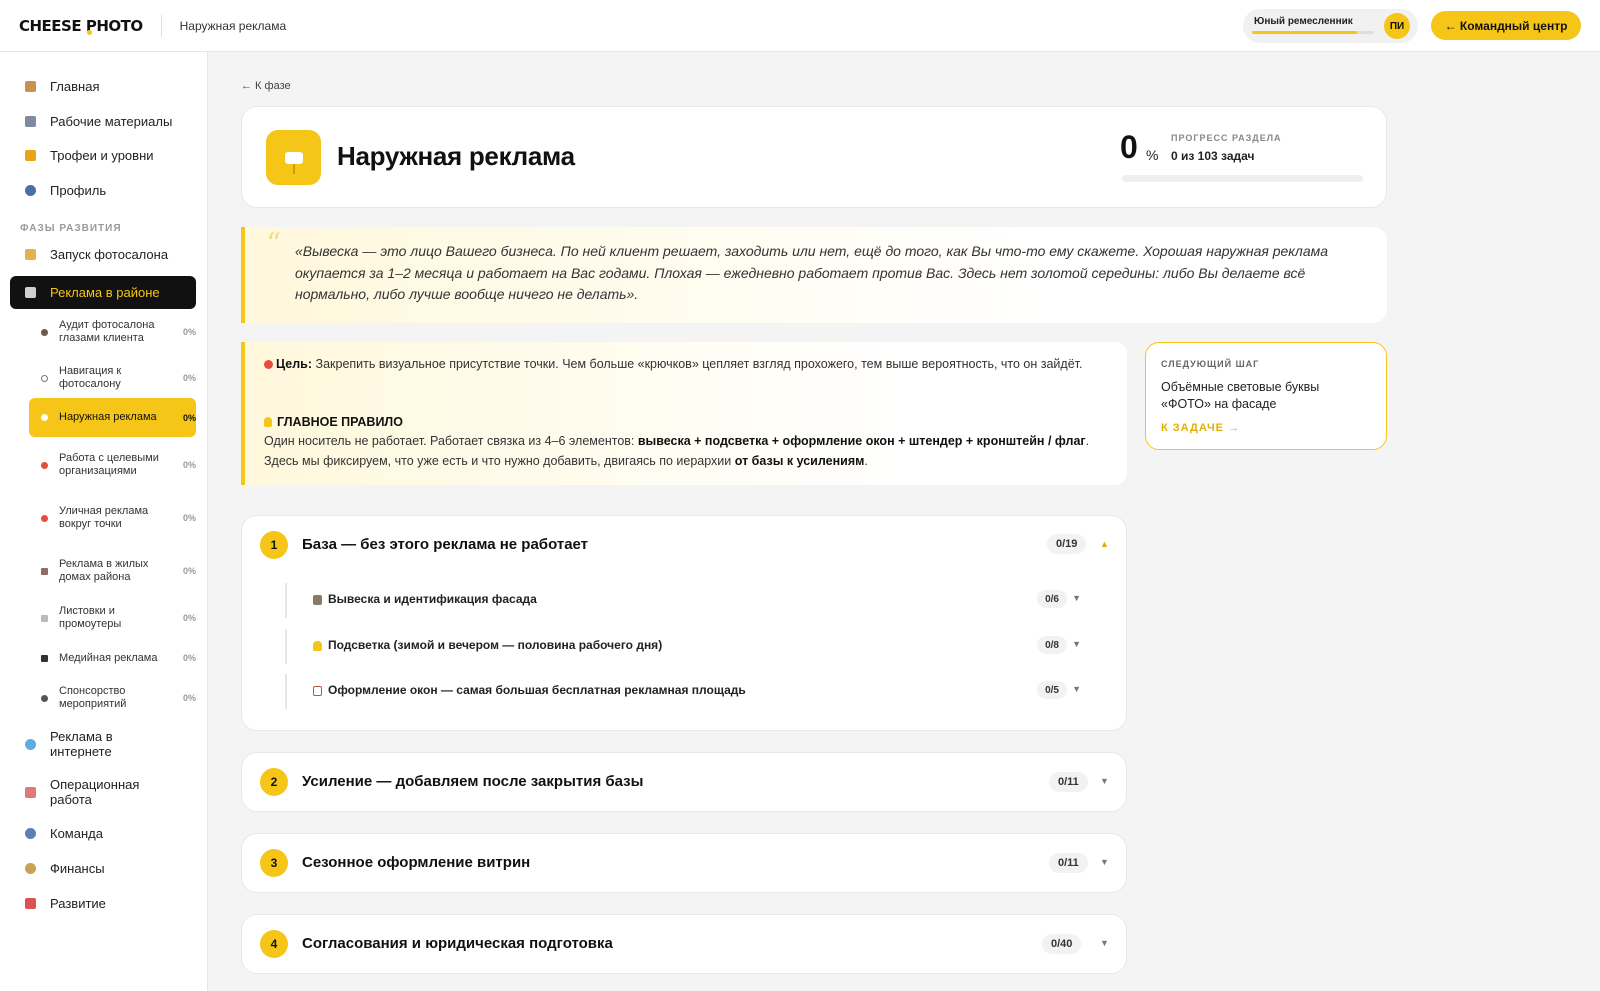  I want to click on team-icon, so click(30, 833).